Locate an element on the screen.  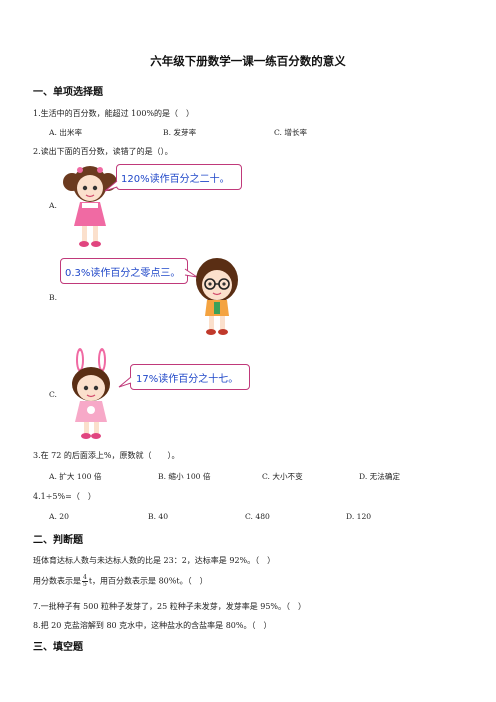
q3-option-d: D. 无法确定 is located at coordinates (380, 476).